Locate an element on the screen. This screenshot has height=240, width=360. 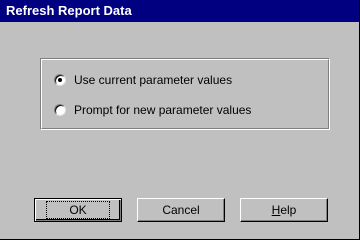
help-button-label: Help is located at coordinates (284, 210).